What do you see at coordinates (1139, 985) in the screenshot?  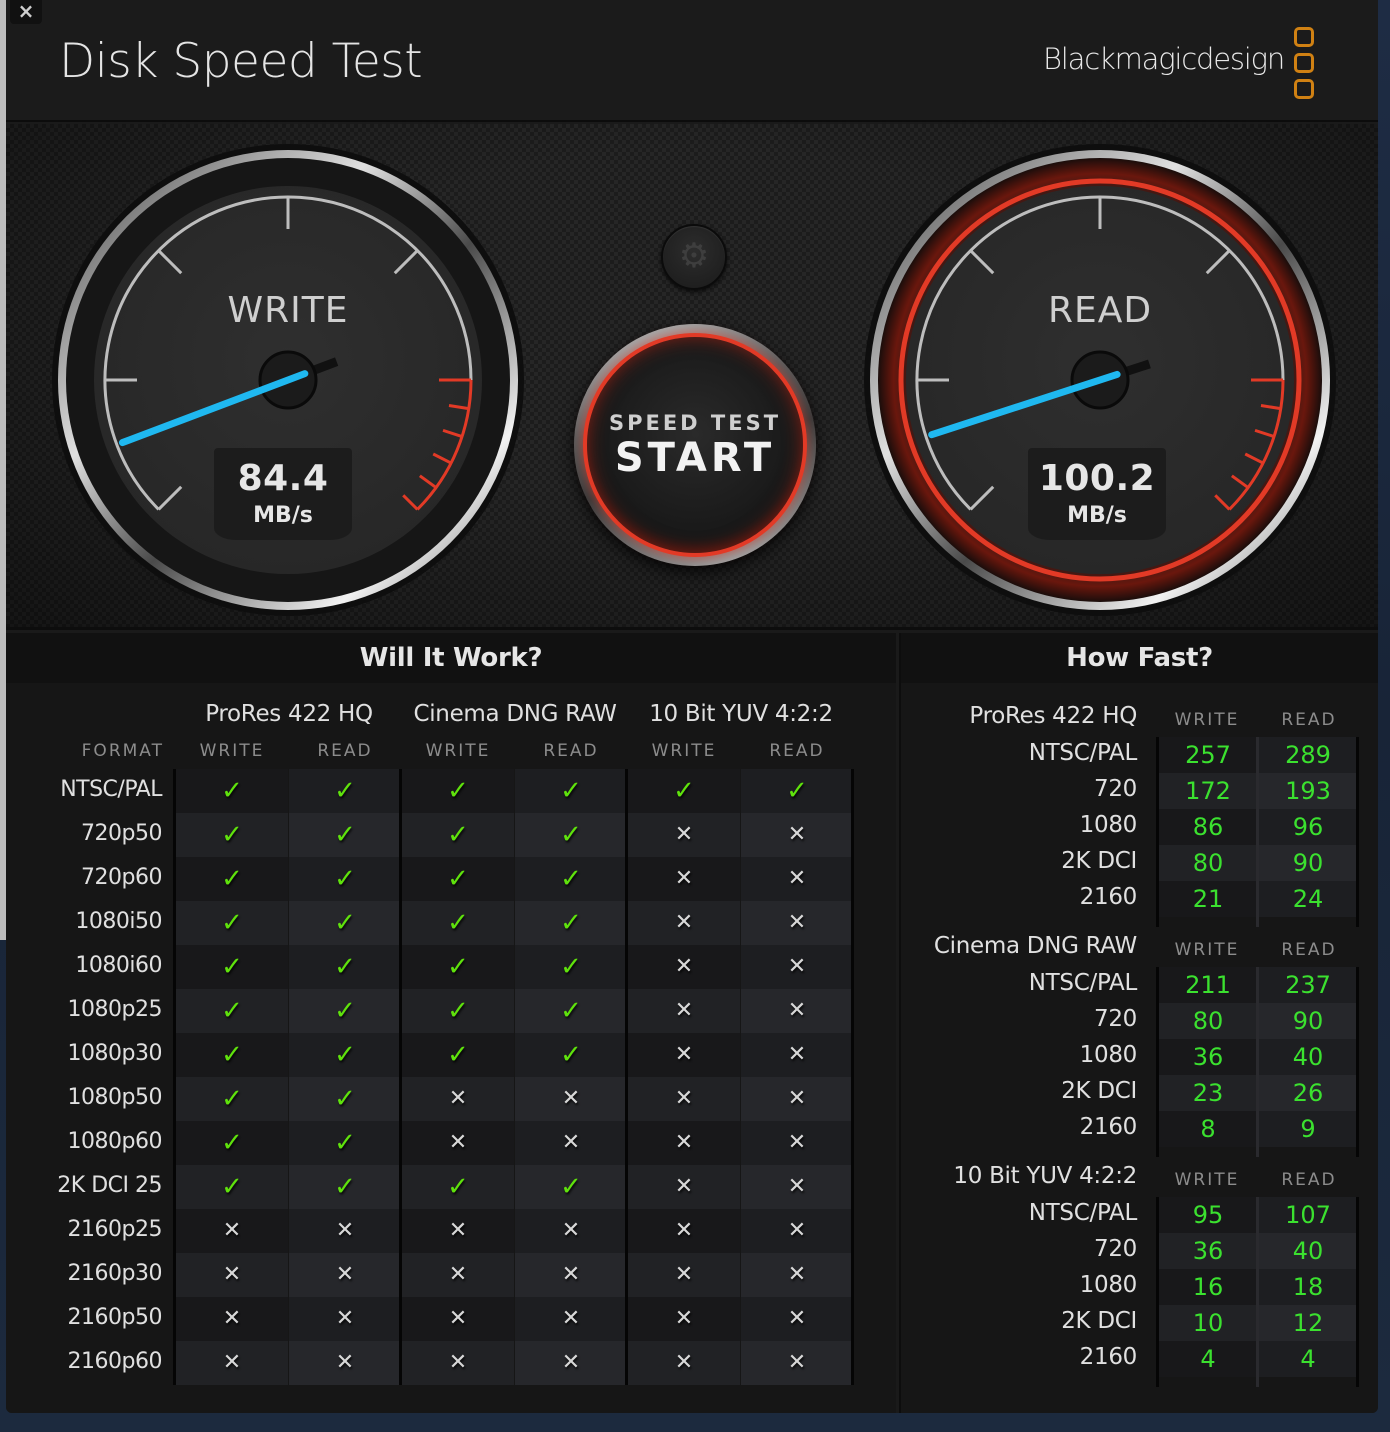 I see `table-row: NTSC/PAL 211 237` at bounding box center [1139, 985].